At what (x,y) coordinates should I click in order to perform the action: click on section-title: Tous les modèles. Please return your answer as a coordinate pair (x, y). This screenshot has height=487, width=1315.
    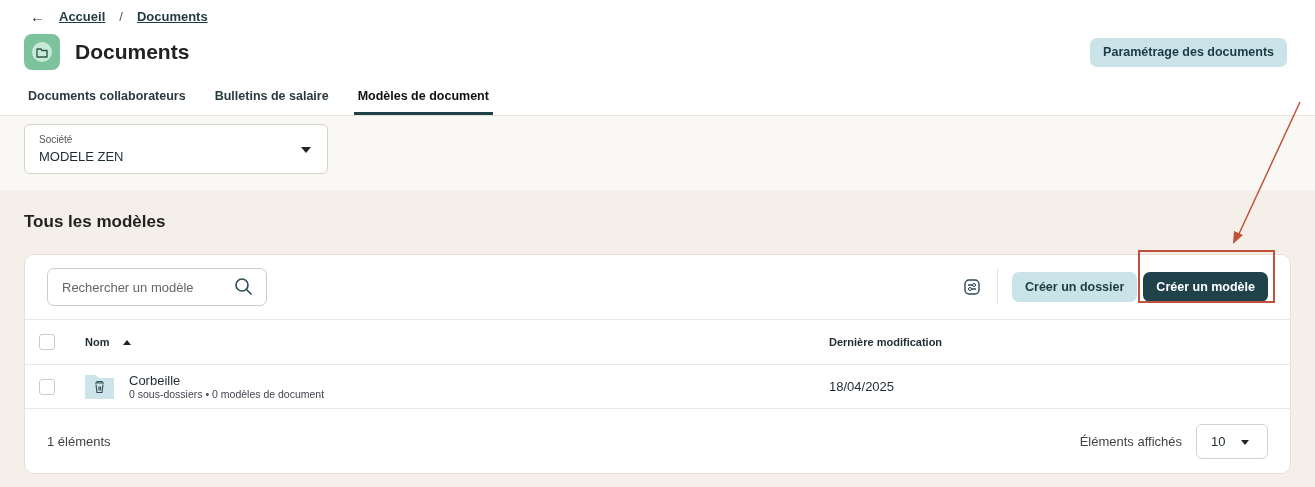
    Looking at the image, I should click on (95, 222).